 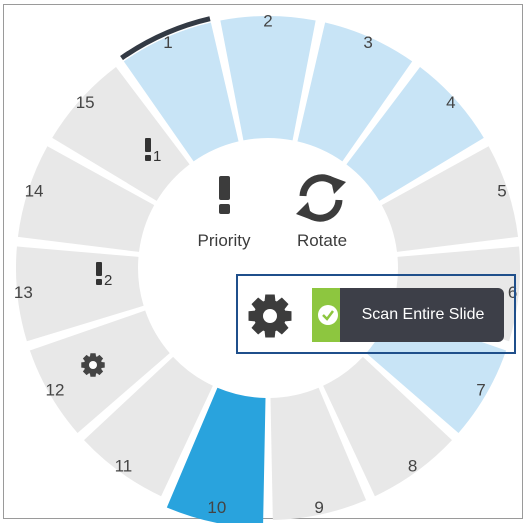 I want to click on check-circle-icon, so click(x=328, y=315).